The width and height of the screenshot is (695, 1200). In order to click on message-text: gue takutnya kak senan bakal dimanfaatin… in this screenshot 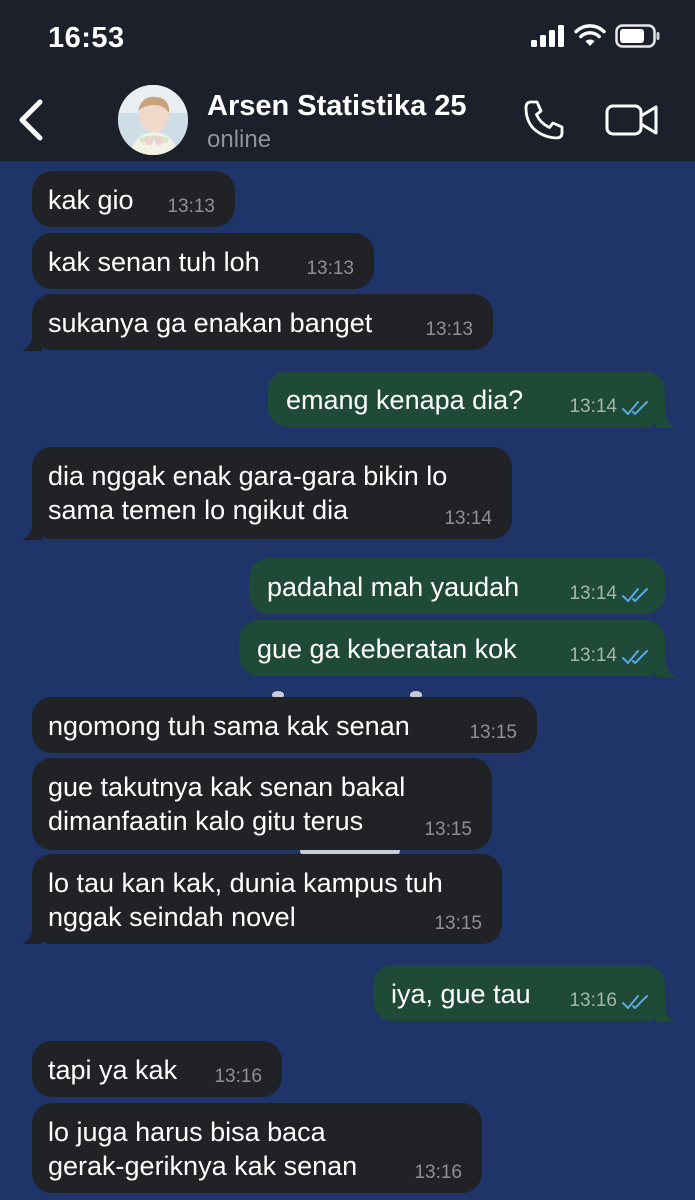, I will do `click(227, 804)`.